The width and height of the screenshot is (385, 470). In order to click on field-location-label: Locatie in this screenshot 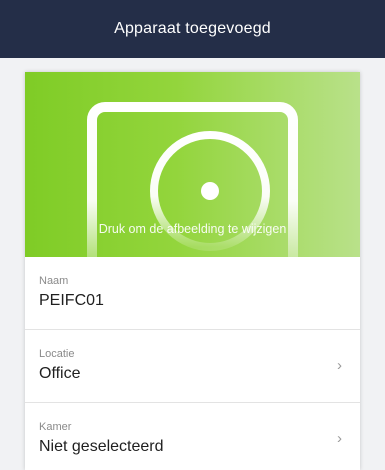, I will do `click(57, 354)`.